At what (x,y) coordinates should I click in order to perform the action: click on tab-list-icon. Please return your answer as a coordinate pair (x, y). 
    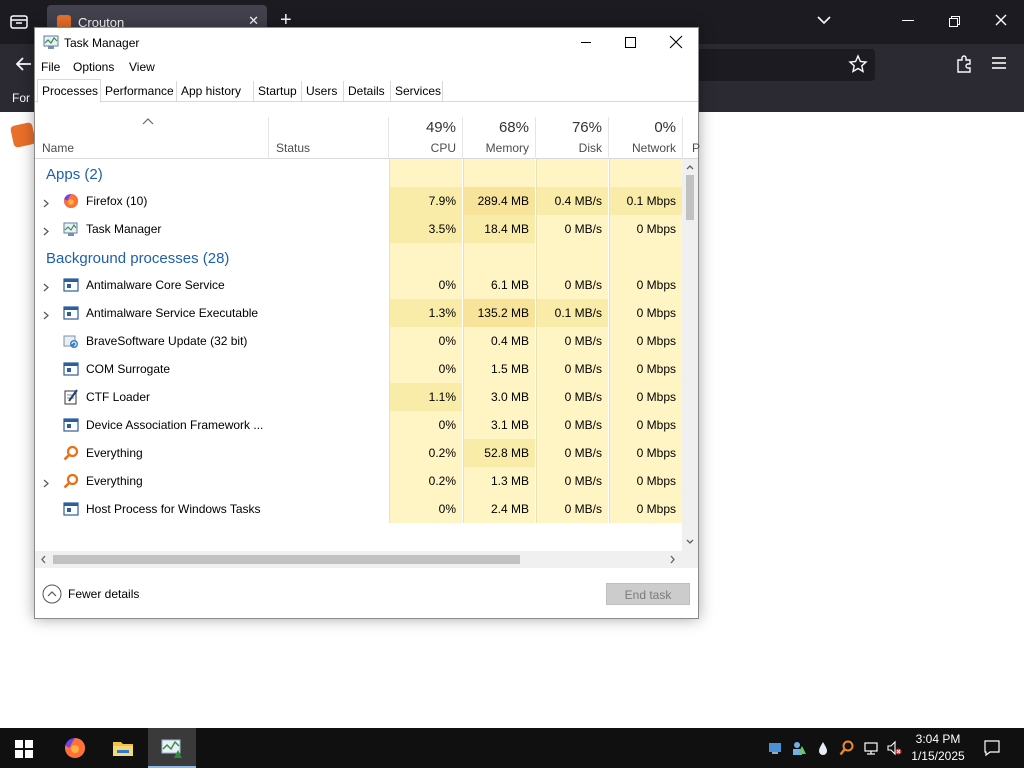
    Looking at the image, I should click on (19, 21).